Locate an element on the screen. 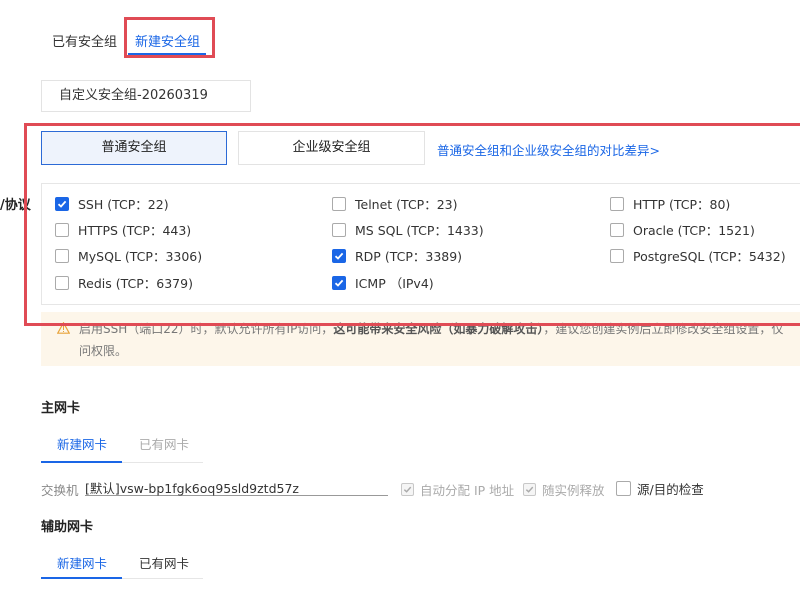  release-label: 随实例释放 is located at coordinates (573, 490).